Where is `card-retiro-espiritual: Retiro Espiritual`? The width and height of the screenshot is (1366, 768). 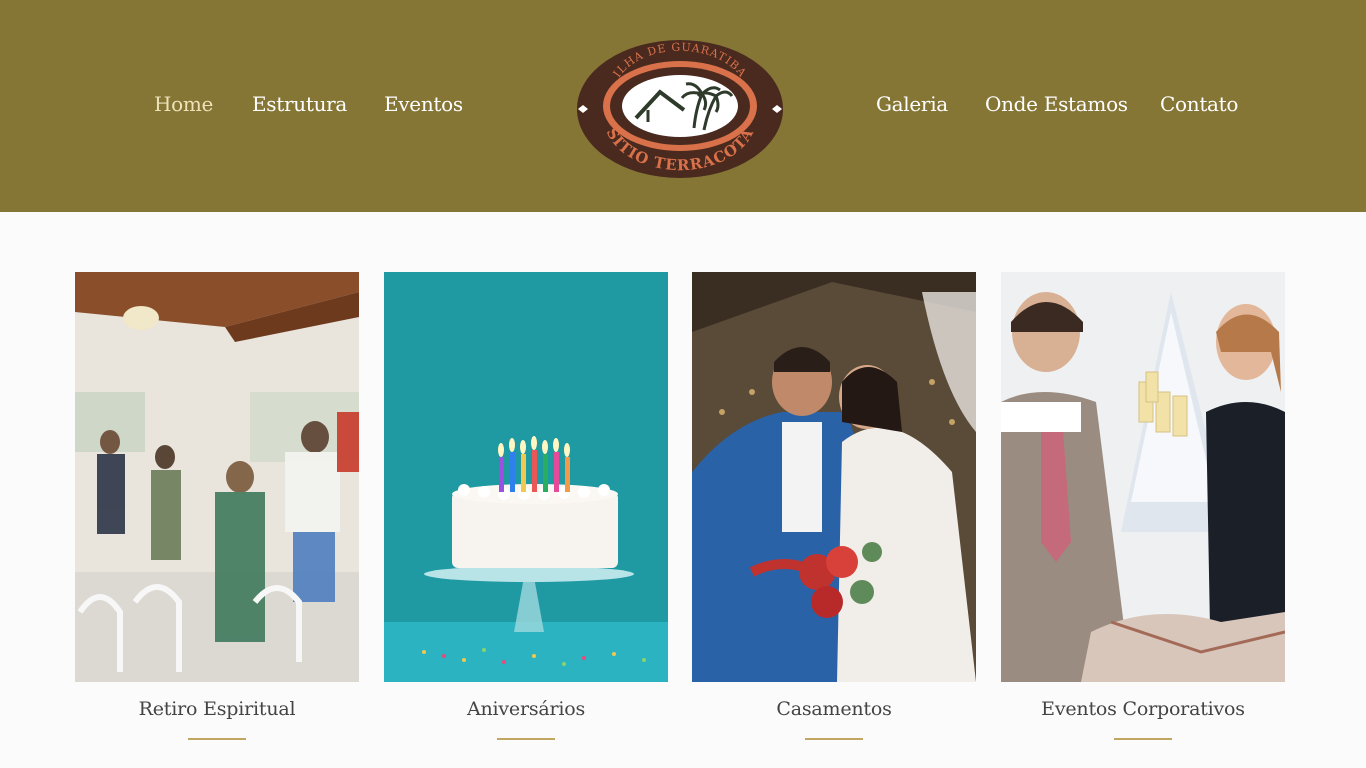
card-retiro-espiritual: Retiro Espiritual is located at coordinates (217, 506).